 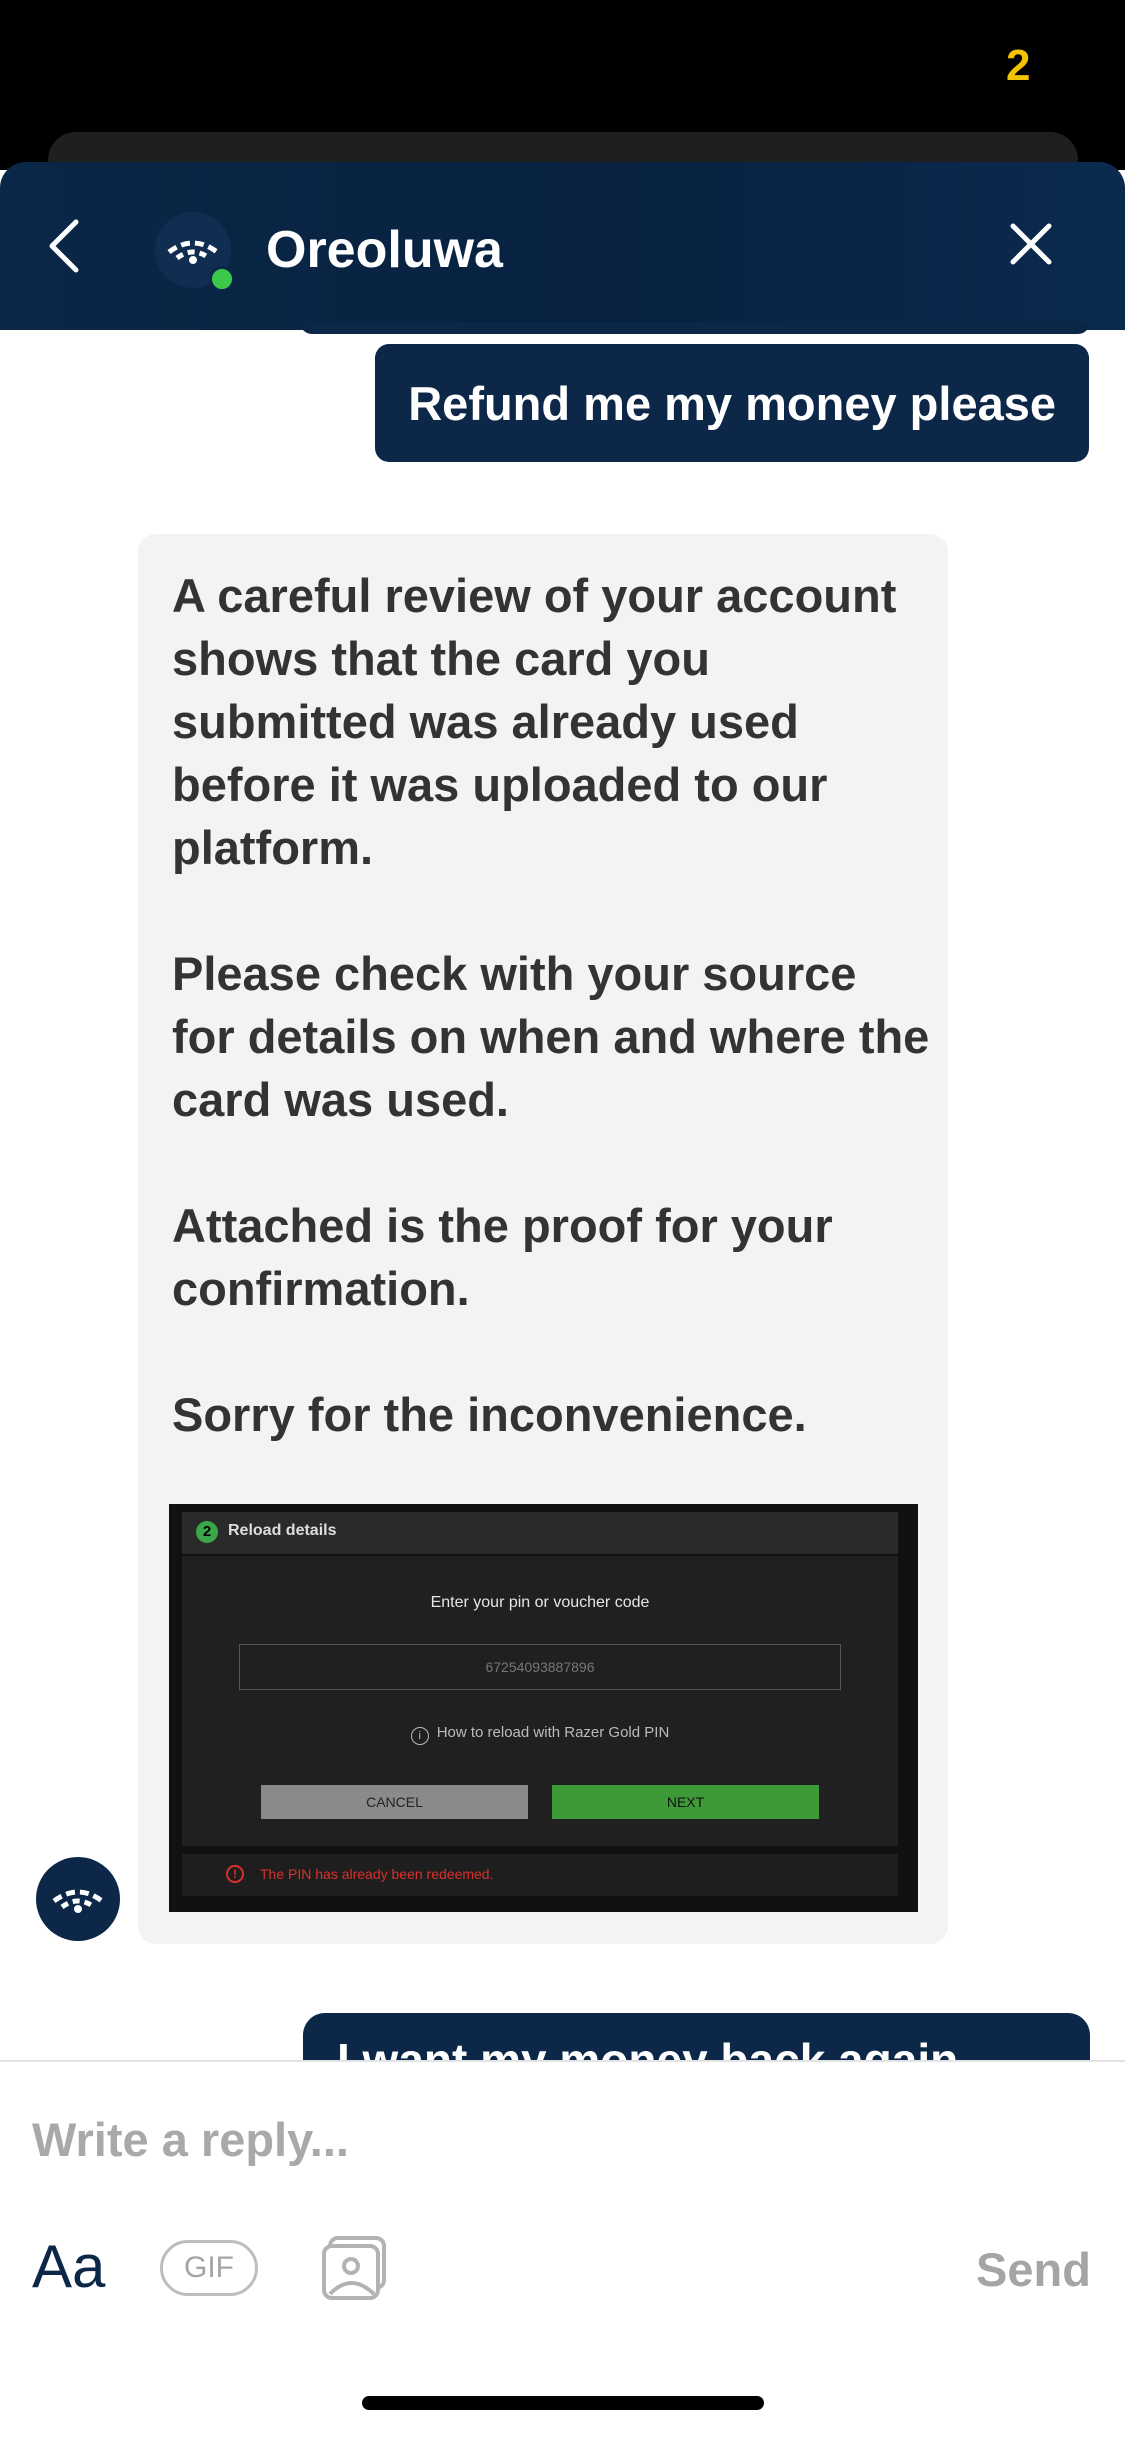 What do you see at coordinates (695, 328) in the screenshot?
I see `previous-message-edge` at bounding box center [695, 328].